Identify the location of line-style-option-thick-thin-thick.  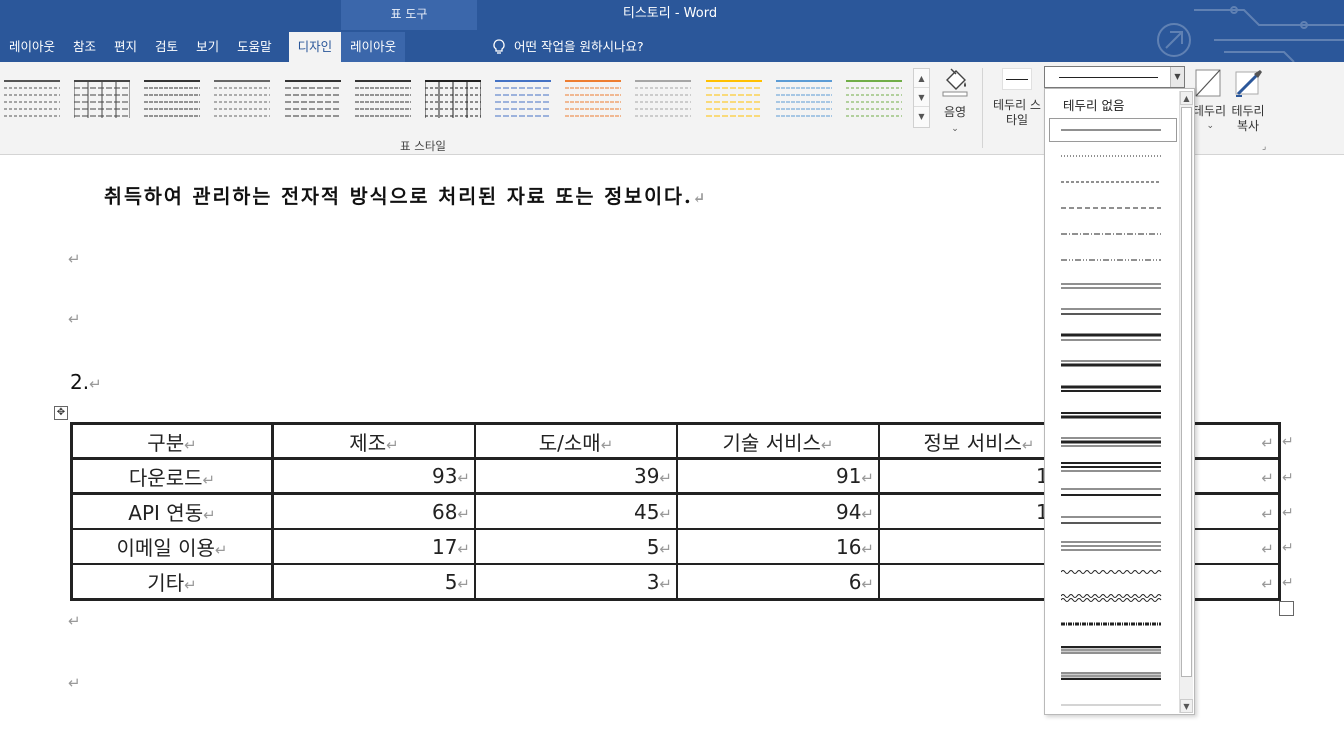
(1113, 442).